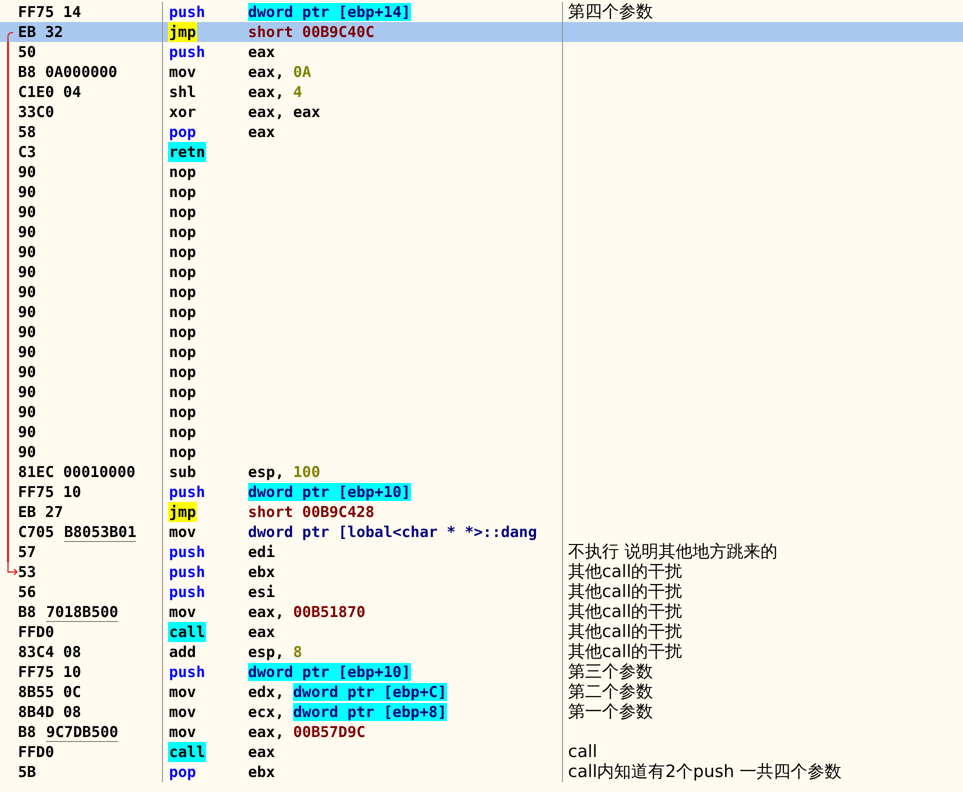  I want to click on operand: esi, so click(262, 592).